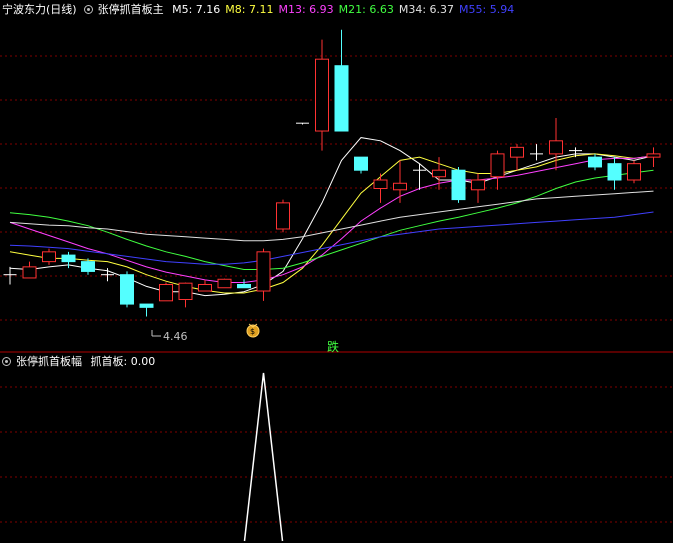 The width and height of the screenshot is (673, 543). Describe the element at coordinates (249, 9) in the screenshot. I see `ma-readout: M8: 7.11` at that location.